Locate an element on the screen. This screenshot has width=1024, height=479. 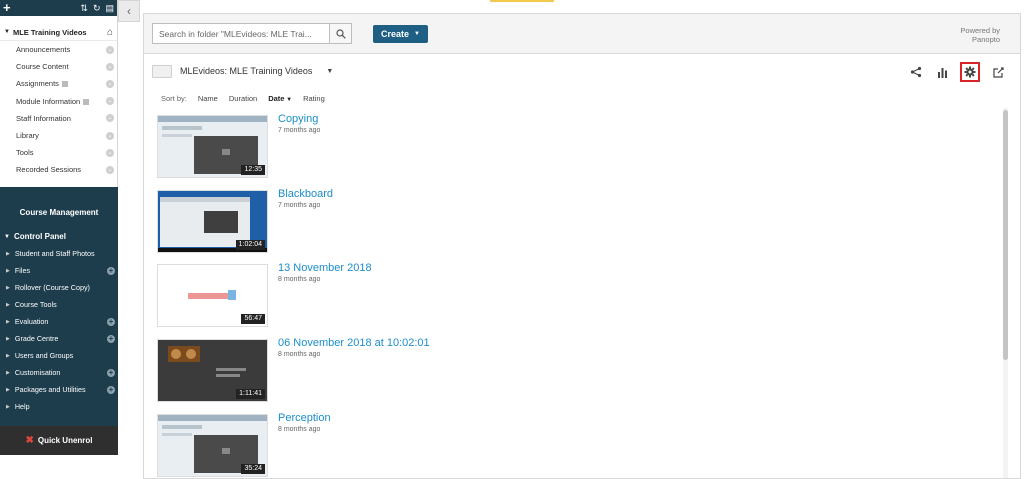
sort-option-name: Name is located at coordinates (208, 98).